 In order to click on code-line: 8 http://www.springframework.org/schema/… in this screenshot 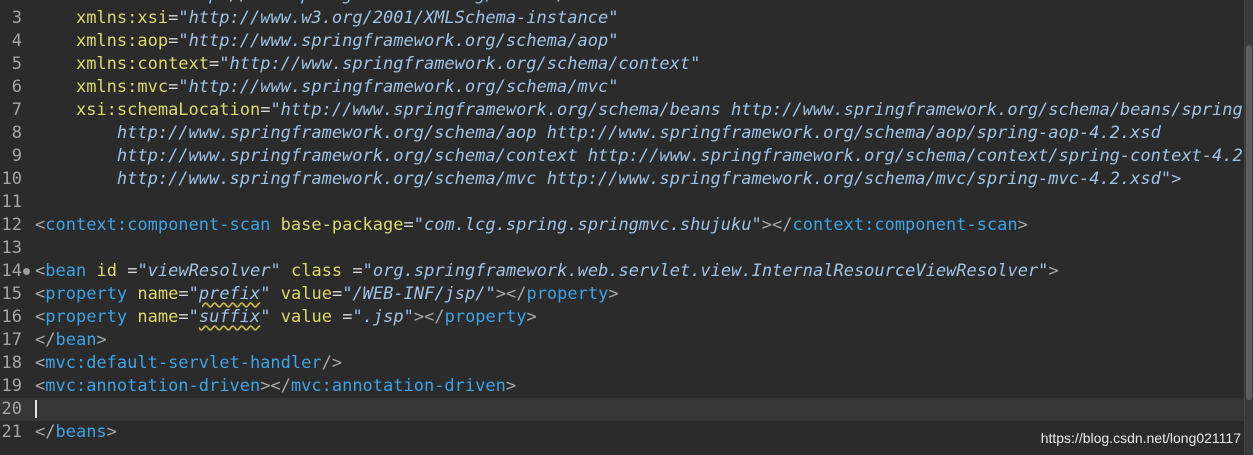, I will do `click(622, 133)`.